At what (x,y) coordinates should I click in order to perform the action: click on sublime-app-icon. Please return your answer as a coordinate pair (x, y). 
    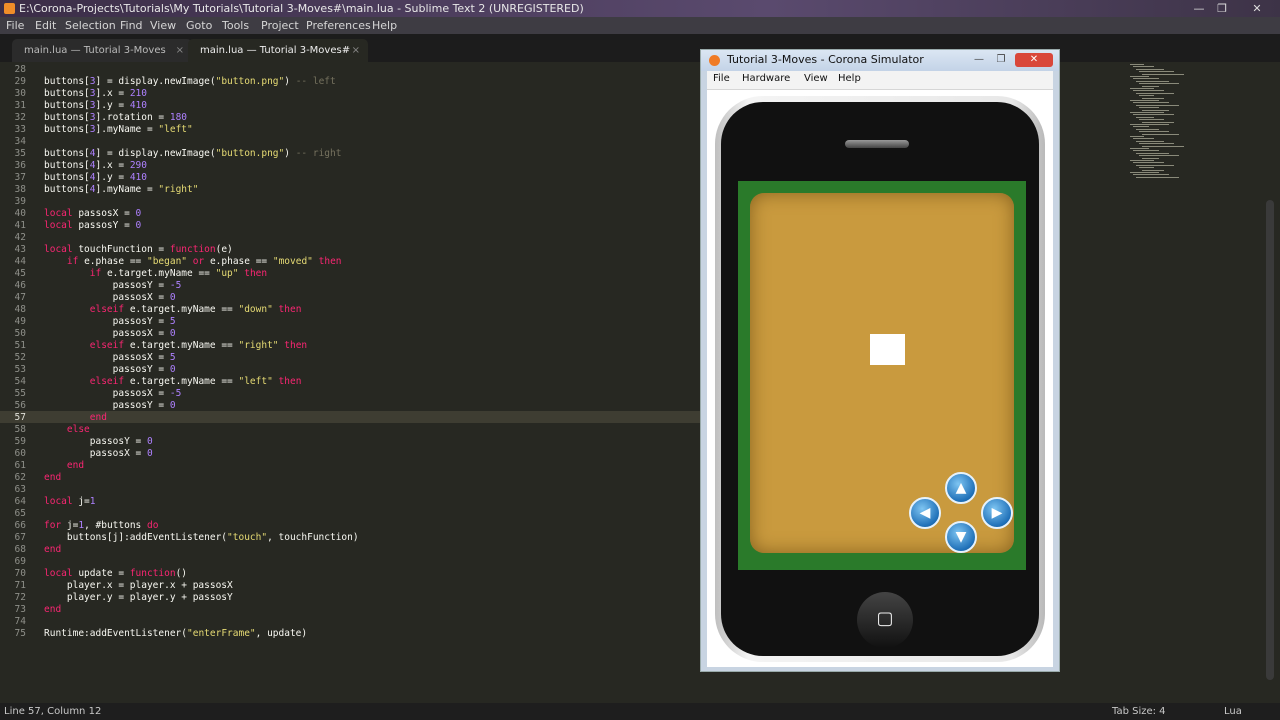
    Looking at the image, I should click on (9, 8).